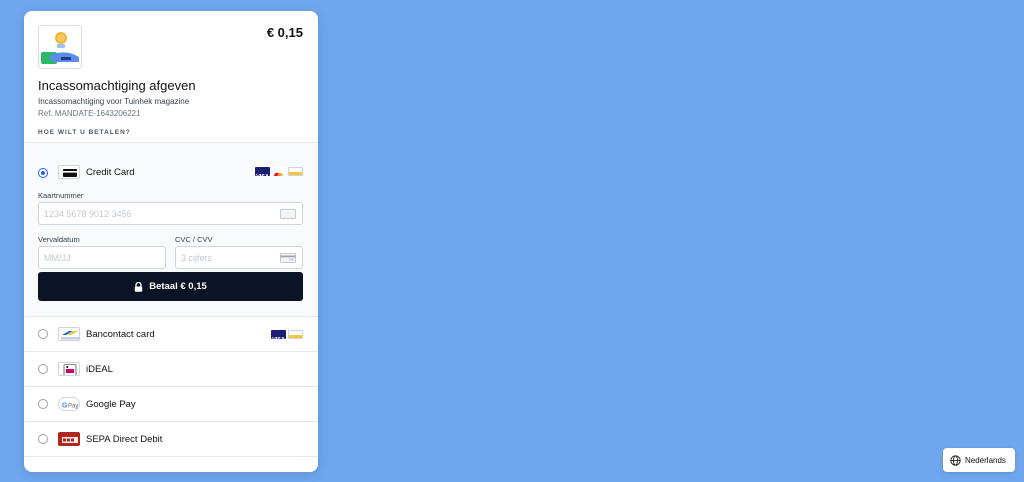  I want to click on page-title: Incassomachtiging afgeven, so click(117, 85).